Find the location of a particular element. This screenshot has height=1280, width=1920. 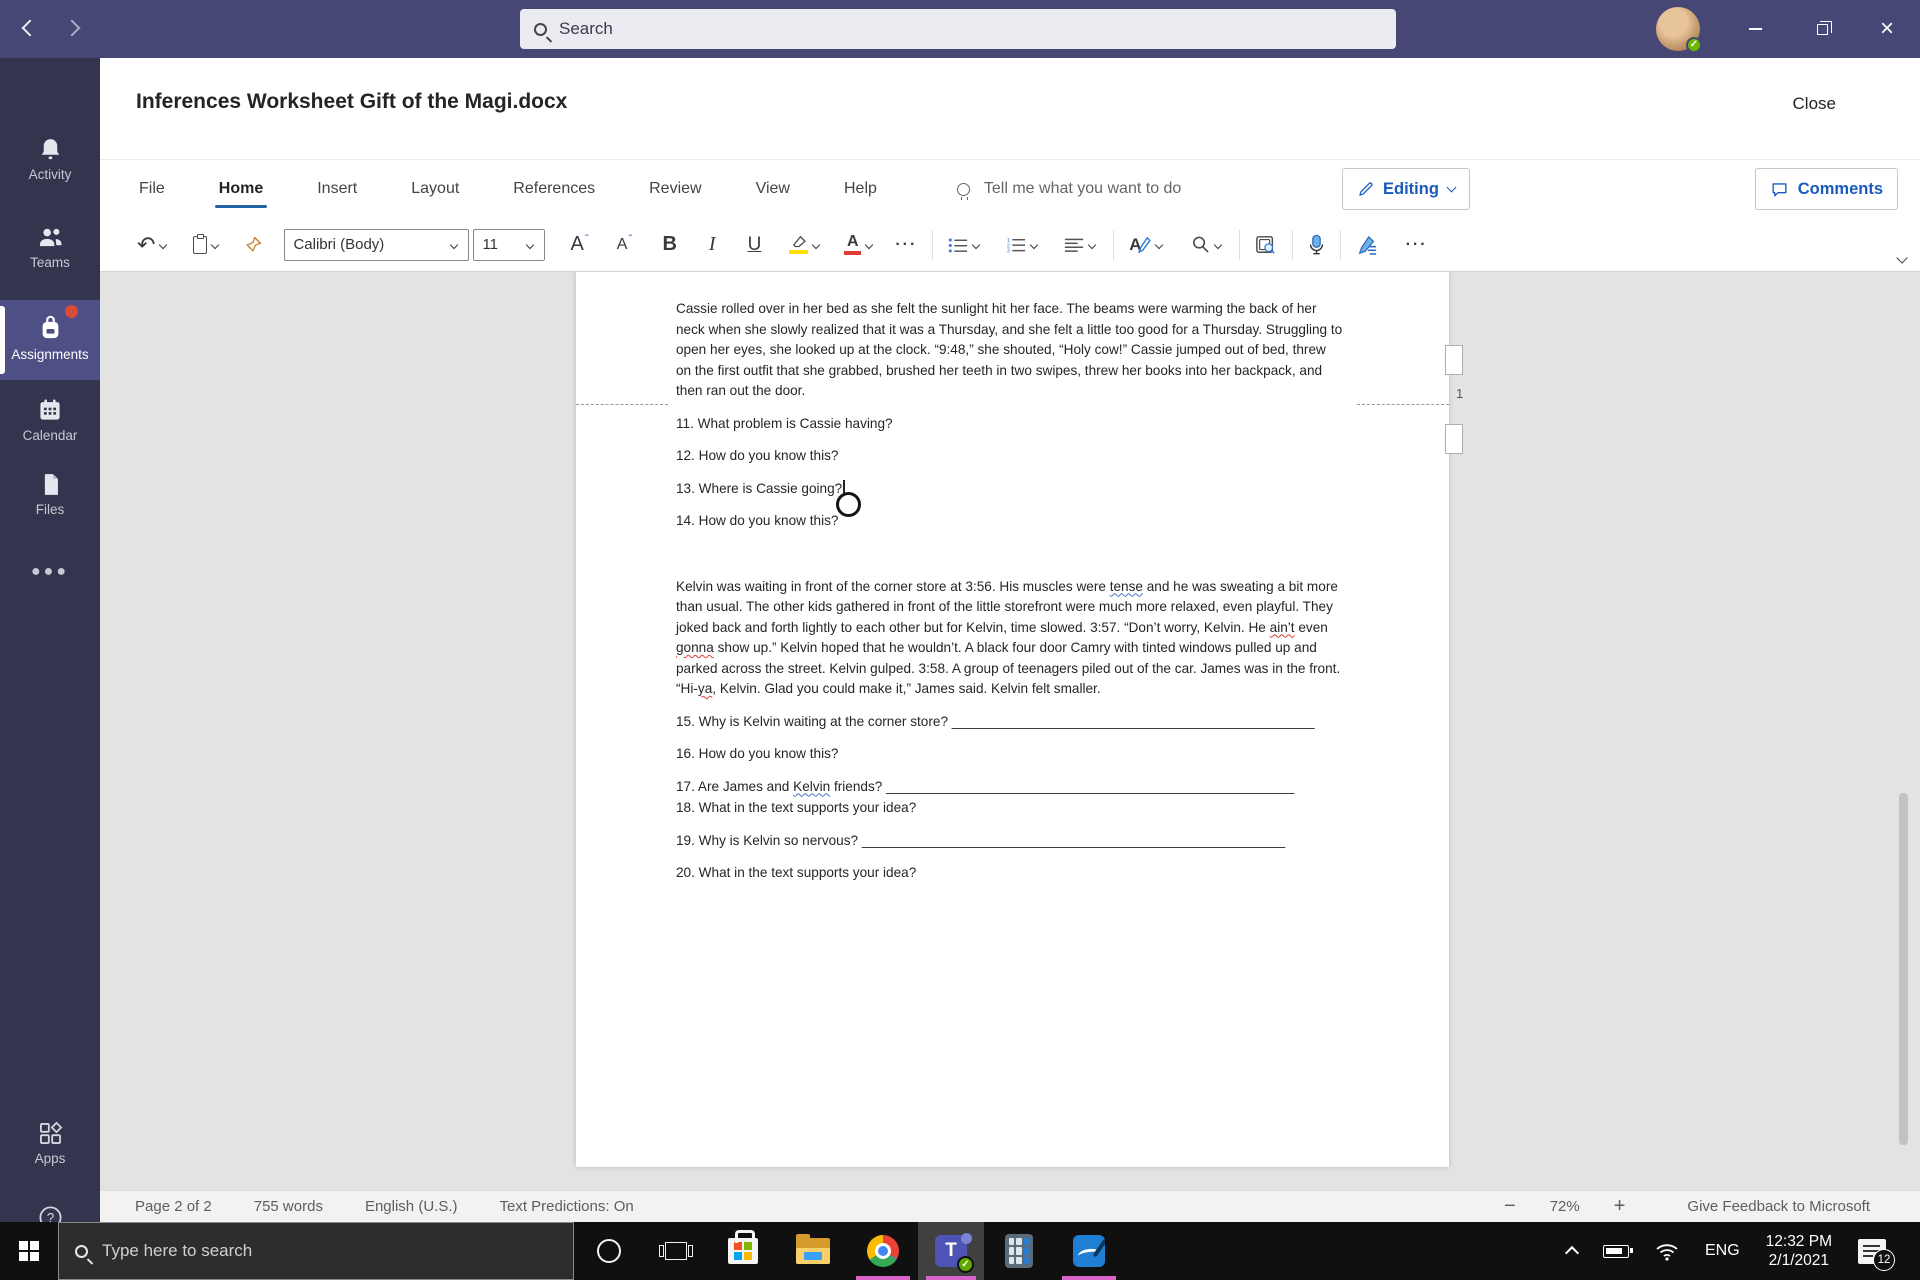

vertical-scrollbar is located at coordinates (1903, 969).